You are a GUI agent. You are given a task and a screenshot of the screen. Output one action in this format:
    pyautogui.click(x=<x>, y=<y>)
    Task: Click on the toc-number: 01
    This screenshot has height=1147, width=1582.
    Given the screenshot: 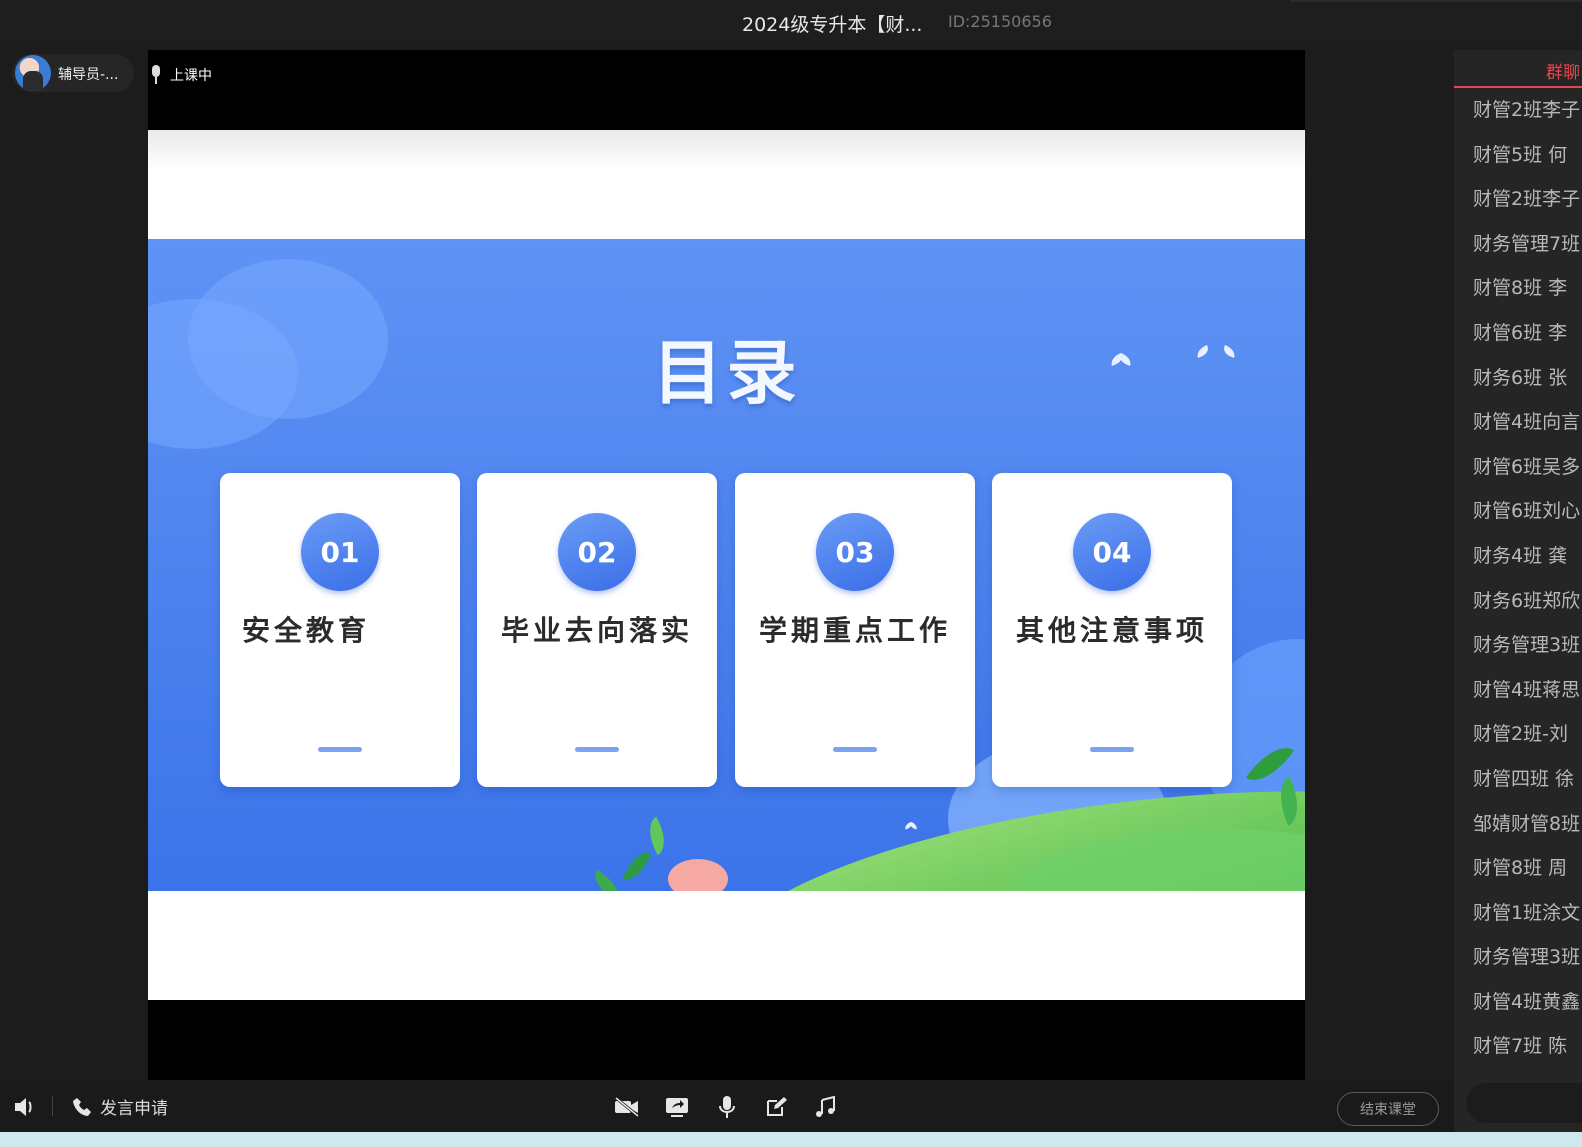 What is the action you would take?
    pyautogui.click(x=340, y=552)
    